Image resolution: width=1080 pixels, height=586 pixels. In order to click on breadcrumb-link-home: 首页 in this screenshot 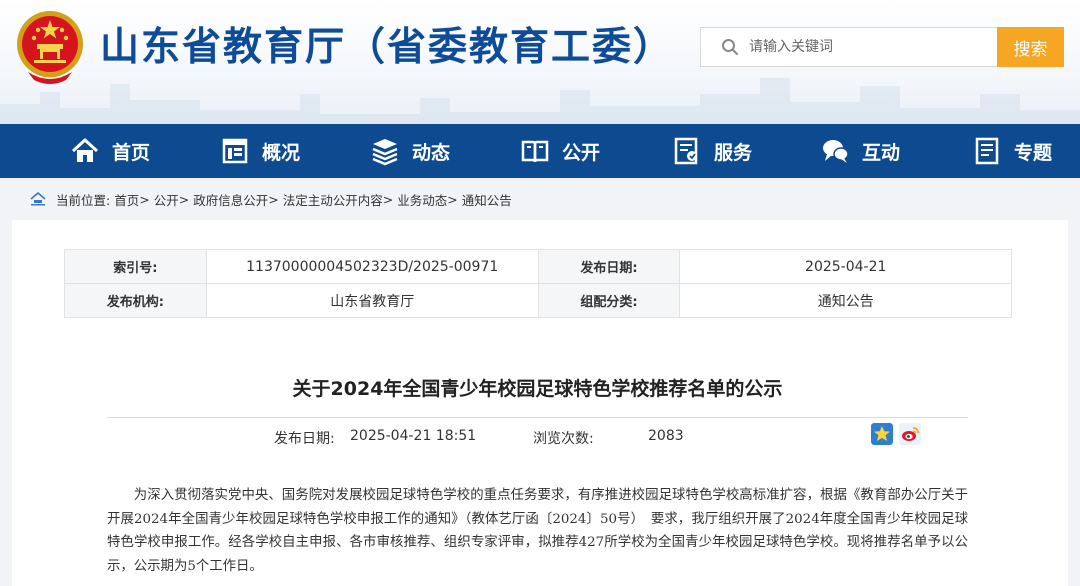, I will do `click(126, 199)`.